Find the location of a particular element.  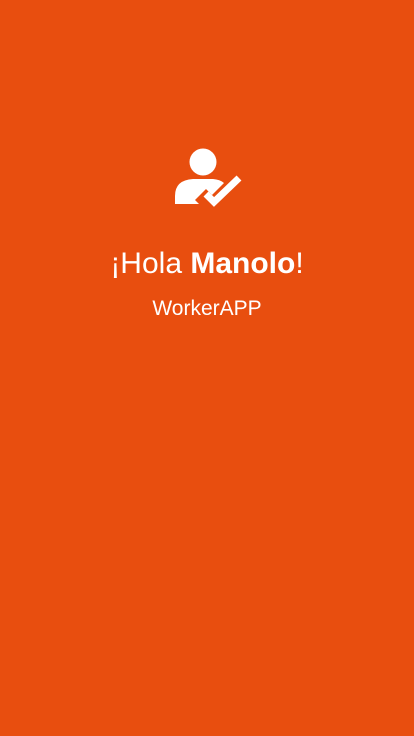

greeting-heading: ¡Hola Manolo! is located at coordinates (207, 264).